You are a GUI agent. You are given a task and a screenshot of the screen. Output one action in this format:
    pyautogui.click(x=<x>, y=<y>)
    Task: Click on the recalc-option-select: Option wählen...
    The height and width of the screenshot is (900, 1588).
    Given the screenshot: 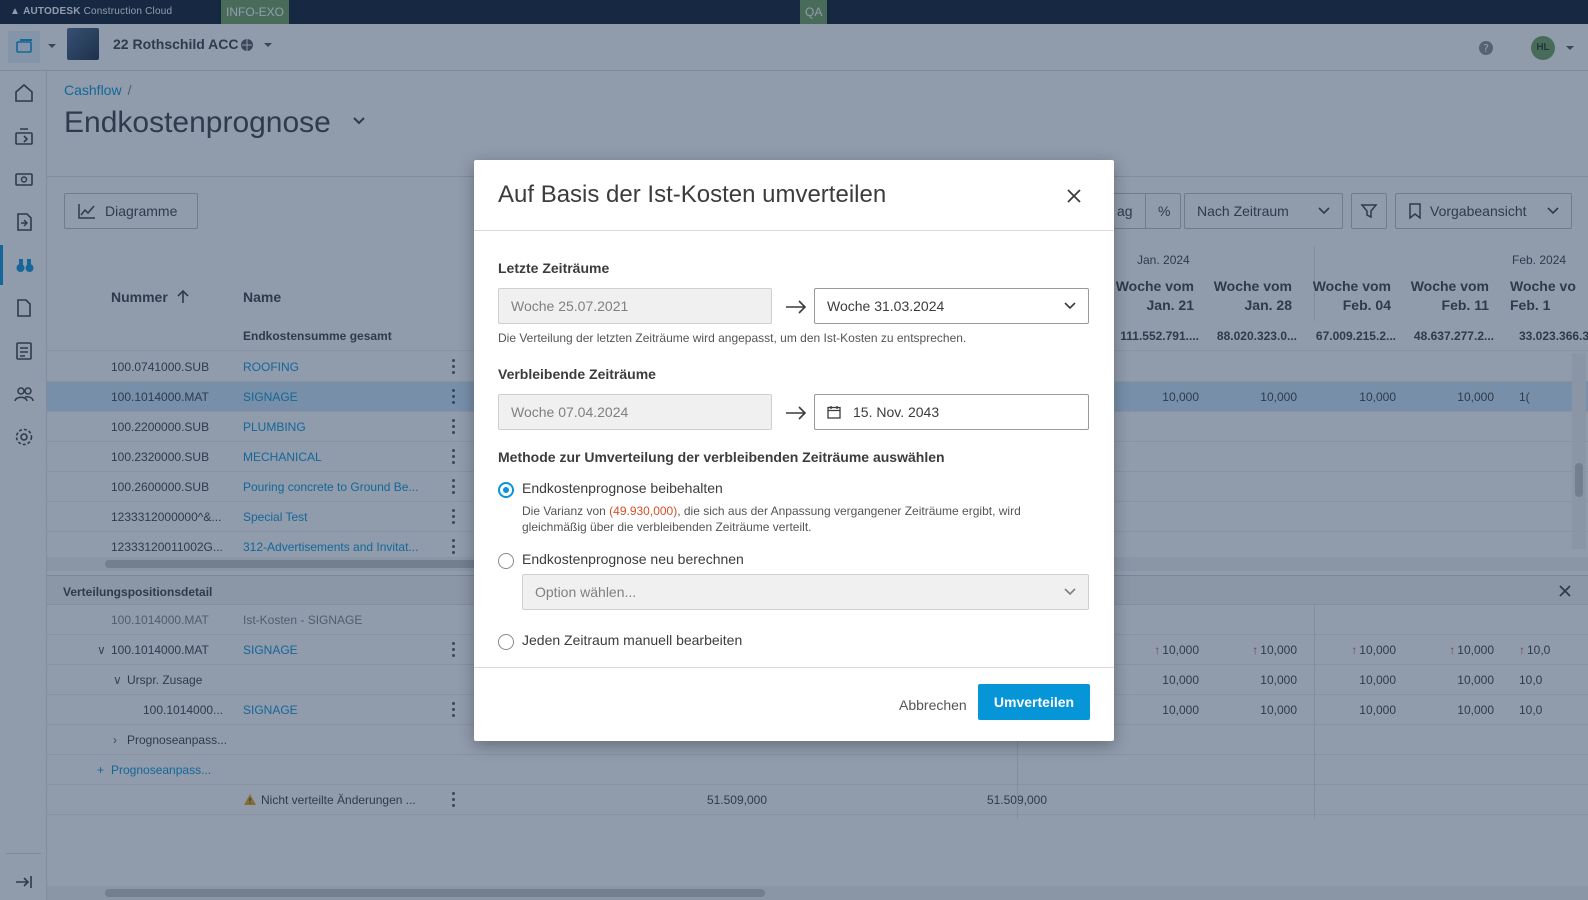 What is the action you would take?
    pyautogui.click(x=805, y=592)
    